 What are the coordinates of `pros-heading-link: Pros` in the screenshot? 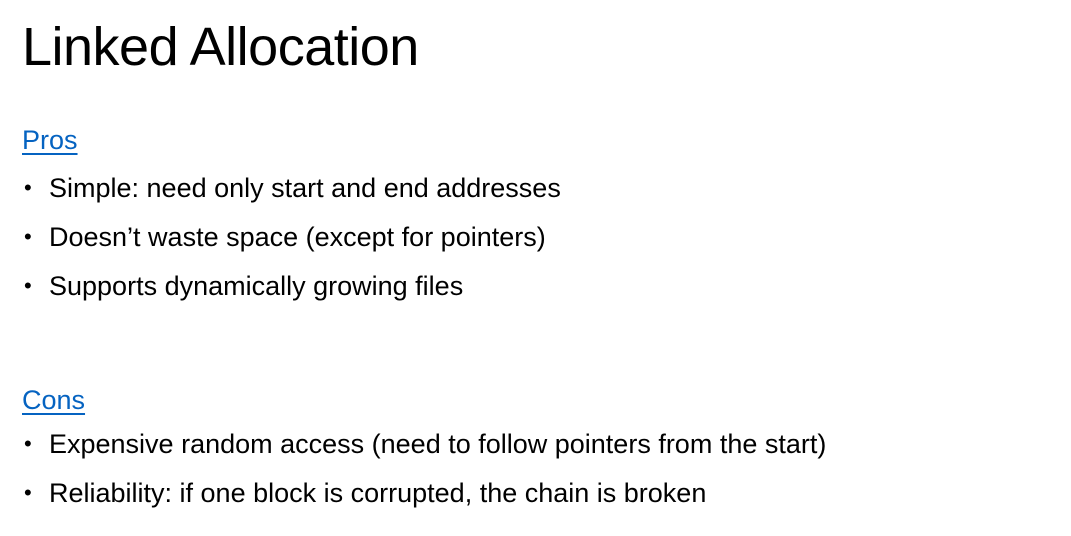 It's located at (291, 140).